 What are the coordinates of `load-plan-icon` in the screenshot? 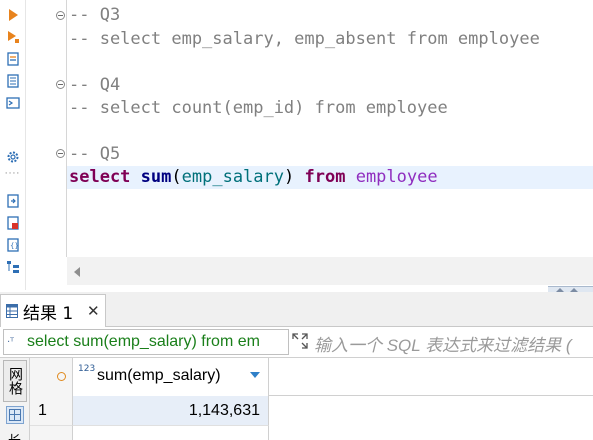 It's located at (12, 80).